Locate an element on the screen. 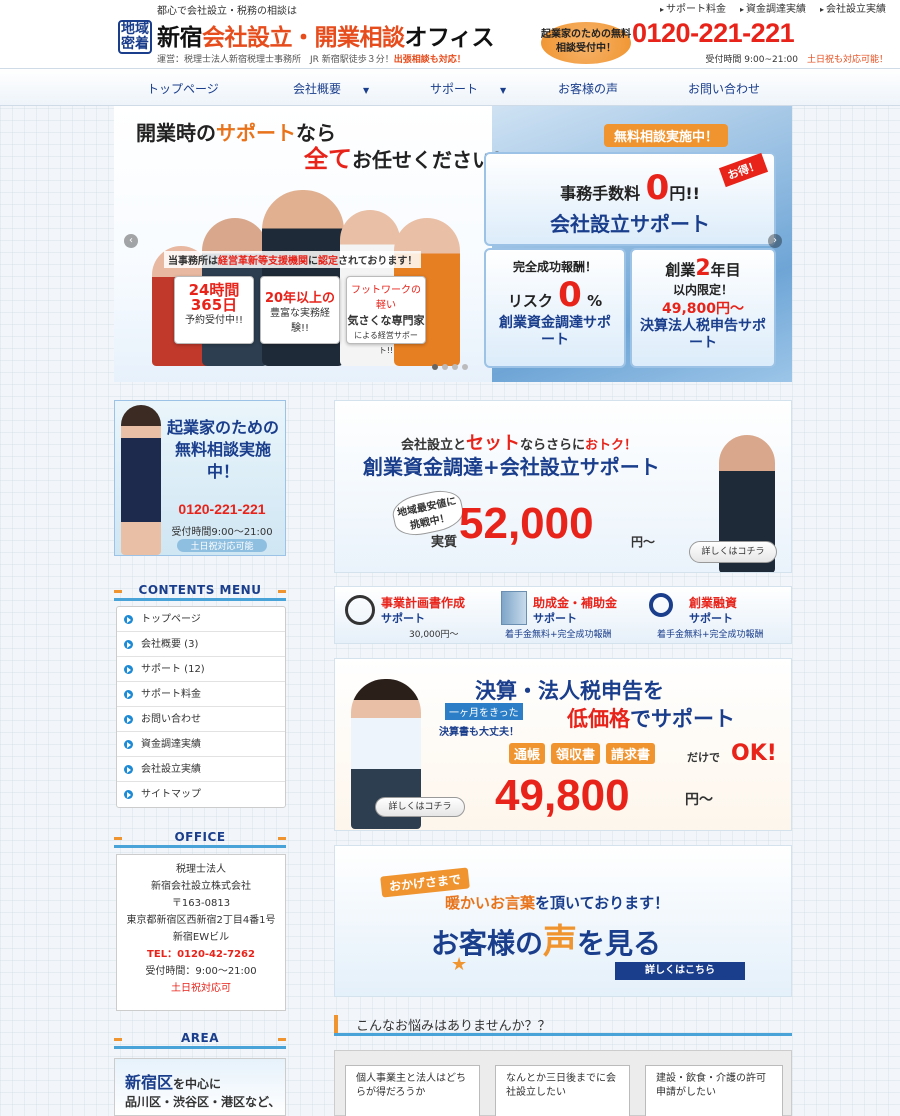  voices-line: 暖かいお言葉を頂いております！ is located at coordinates (557, 902).